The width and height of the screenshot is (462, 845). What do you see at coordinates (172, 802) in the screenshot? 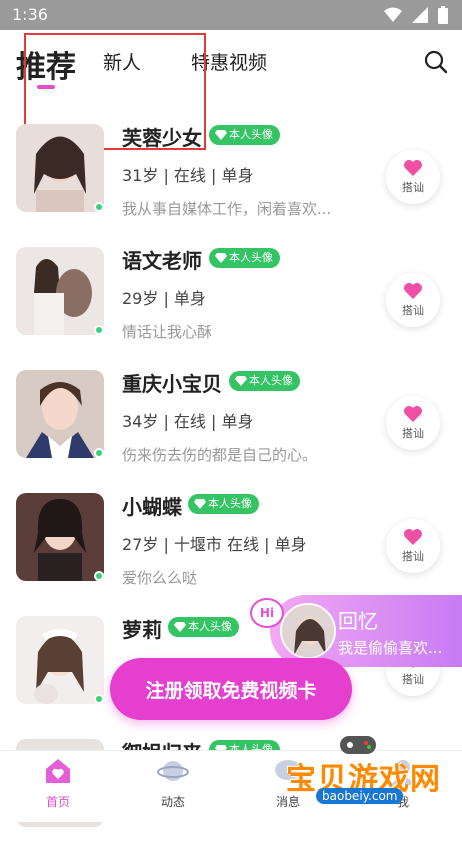
I see `nav-feed-label: 动态` at bounding box center [172, 802].